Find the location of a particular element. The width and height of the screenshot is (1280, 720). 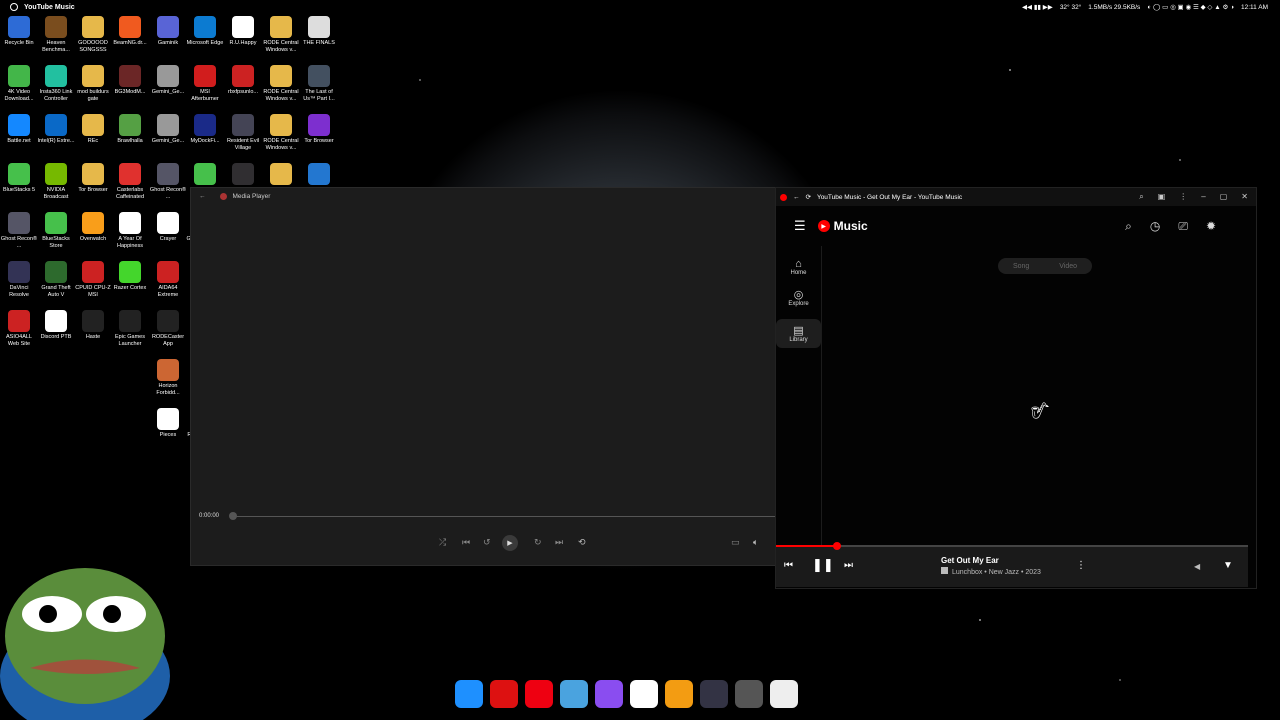

next-icon: ⏭ is located at coordinates (559, 542).